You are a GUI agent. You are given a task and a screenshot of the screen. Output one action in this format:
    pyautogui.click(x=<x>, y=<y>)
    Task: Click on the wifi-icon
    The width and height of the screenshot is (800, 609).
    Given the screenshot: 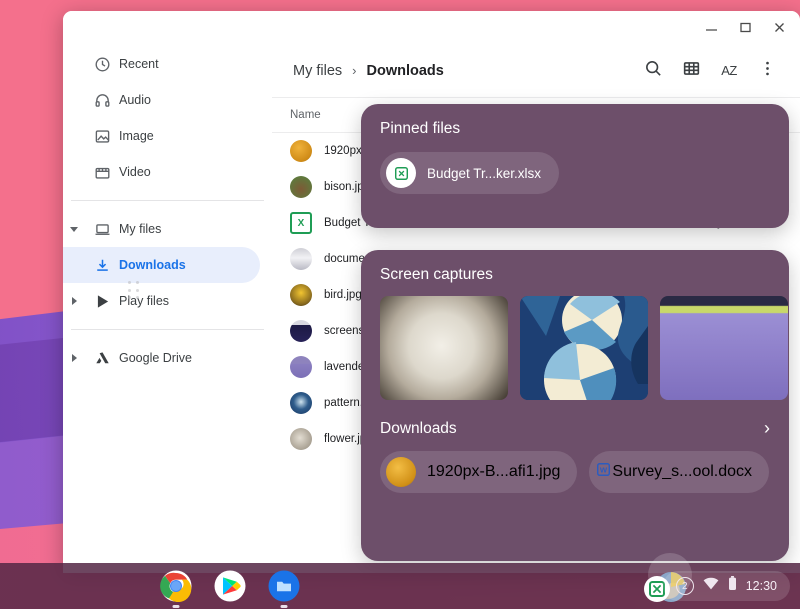 What is the action you would take?
    pyautogui.click(x=711, y=586)
    